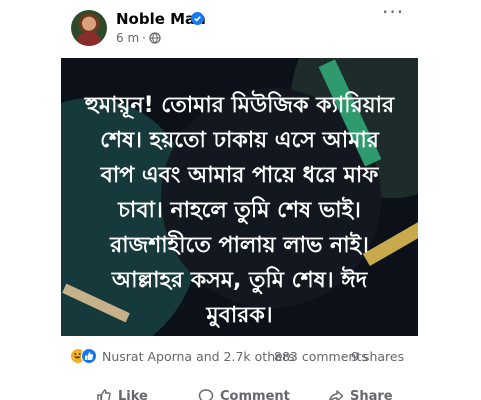 This screenshot has height=400, width=481. I want to click on post-meta: 6 m ·, so click(138, 38).